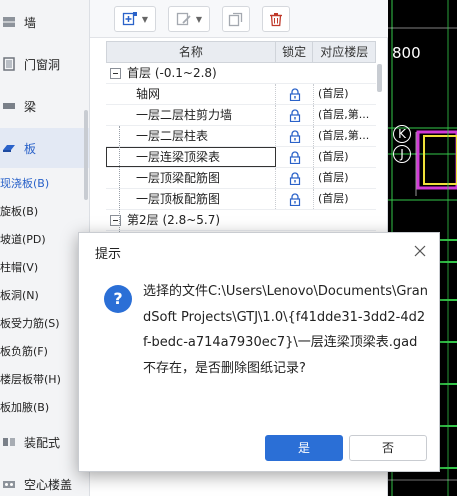  What do you see at coordinates (44, 212) in the screenshot?
I see `sidebar-subitem-spiral-slab: 旋板(B)` at bounding box center [44, 212].